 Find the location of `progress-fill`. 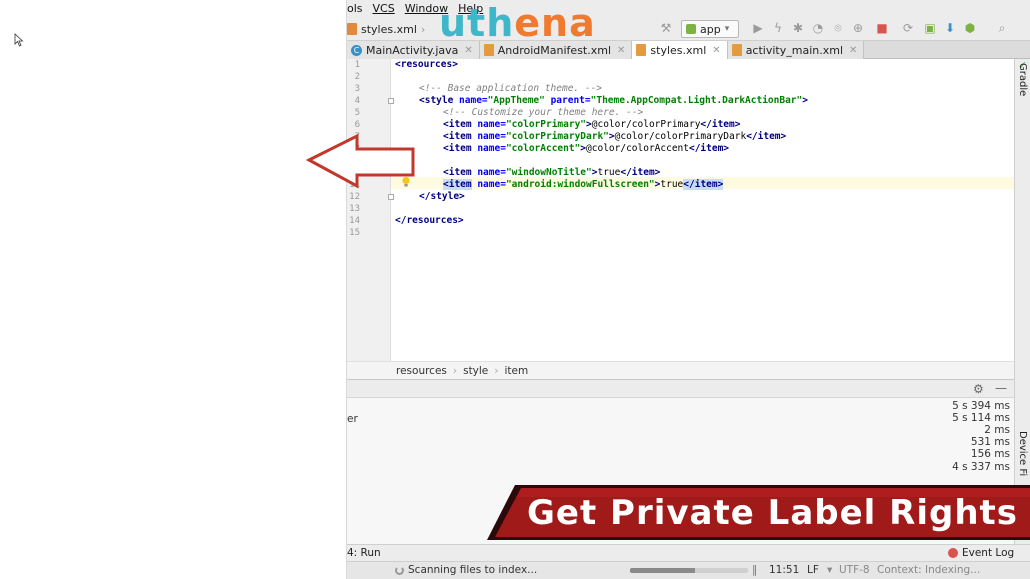

progress-fill is located at coordinates (662, 570).